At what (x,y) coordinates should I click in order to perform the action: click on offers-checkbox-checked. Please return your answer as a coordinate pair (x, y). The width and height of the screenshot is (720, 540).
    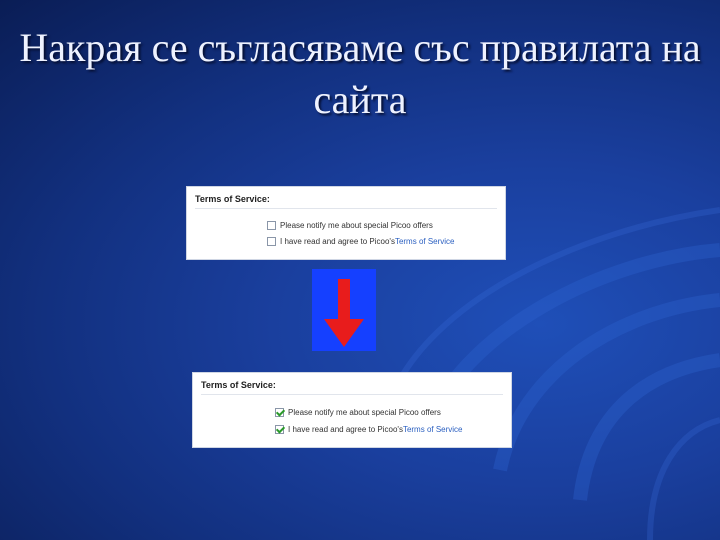
    Looking at the image, I should click on (279, 412).